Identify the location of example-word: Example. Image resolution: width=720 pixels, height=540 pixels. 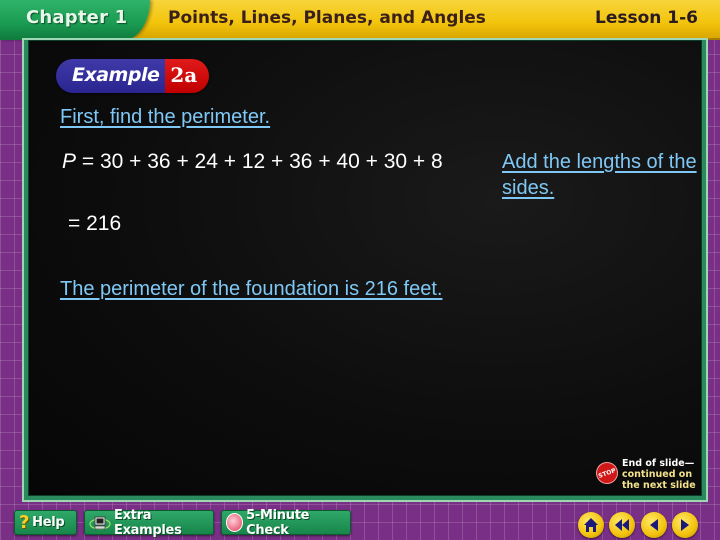
(111, 76).